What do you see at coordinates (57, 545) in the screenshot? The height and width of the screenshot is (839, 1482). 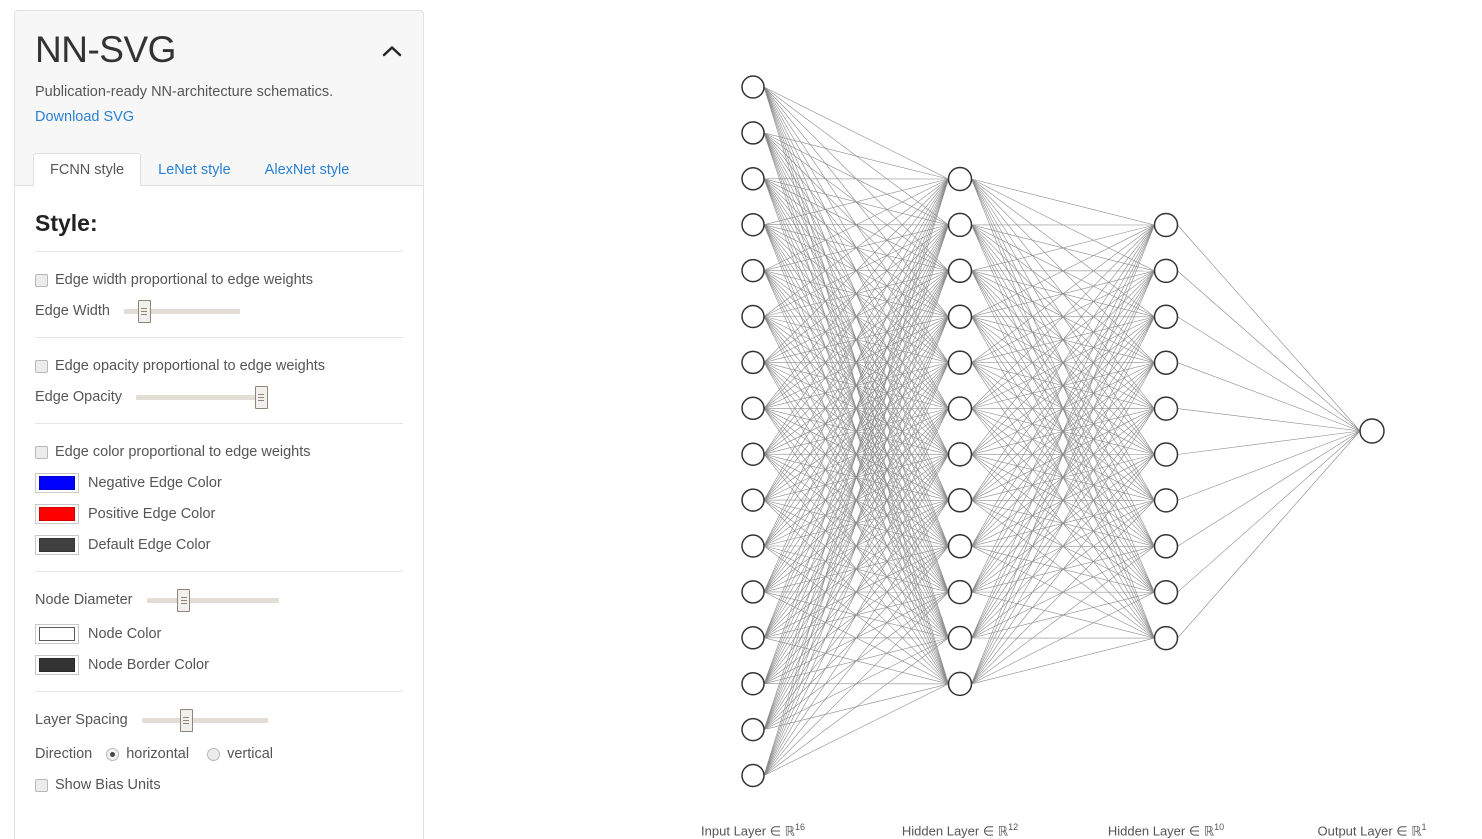 I see `default-edge-color-swatch` at bounding box center [57, 545].